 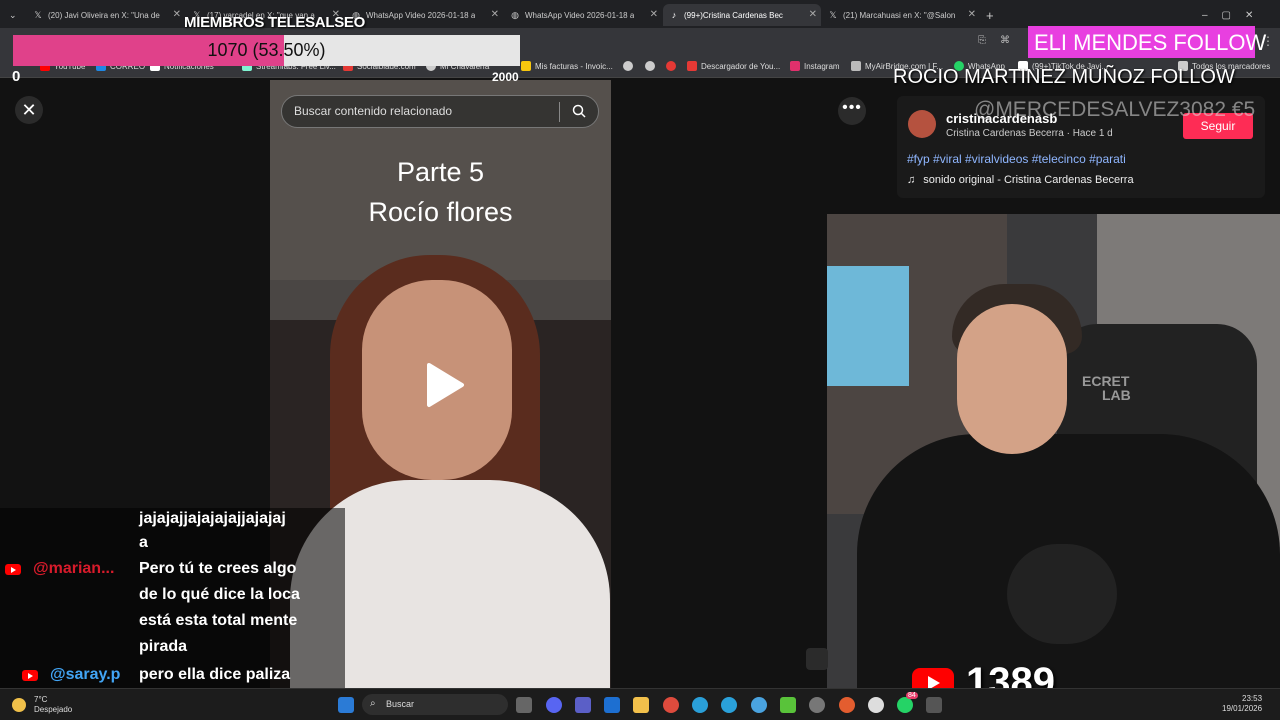 I want to click on tab-6: 𝕏 (21) Marcahuasi en X: "@Salon ✕, so click(x=901, y=15).